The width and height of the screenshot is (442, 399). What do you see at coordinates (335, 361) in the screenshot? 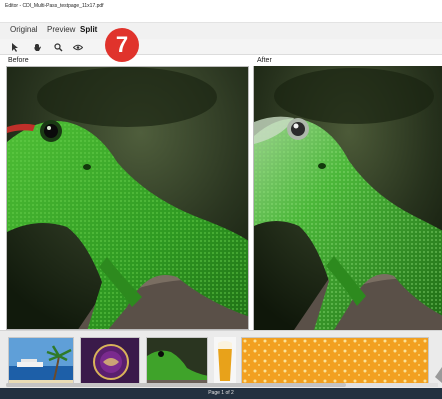
I see `beer-foam-thumbnail` at bounding box center [335, 361].